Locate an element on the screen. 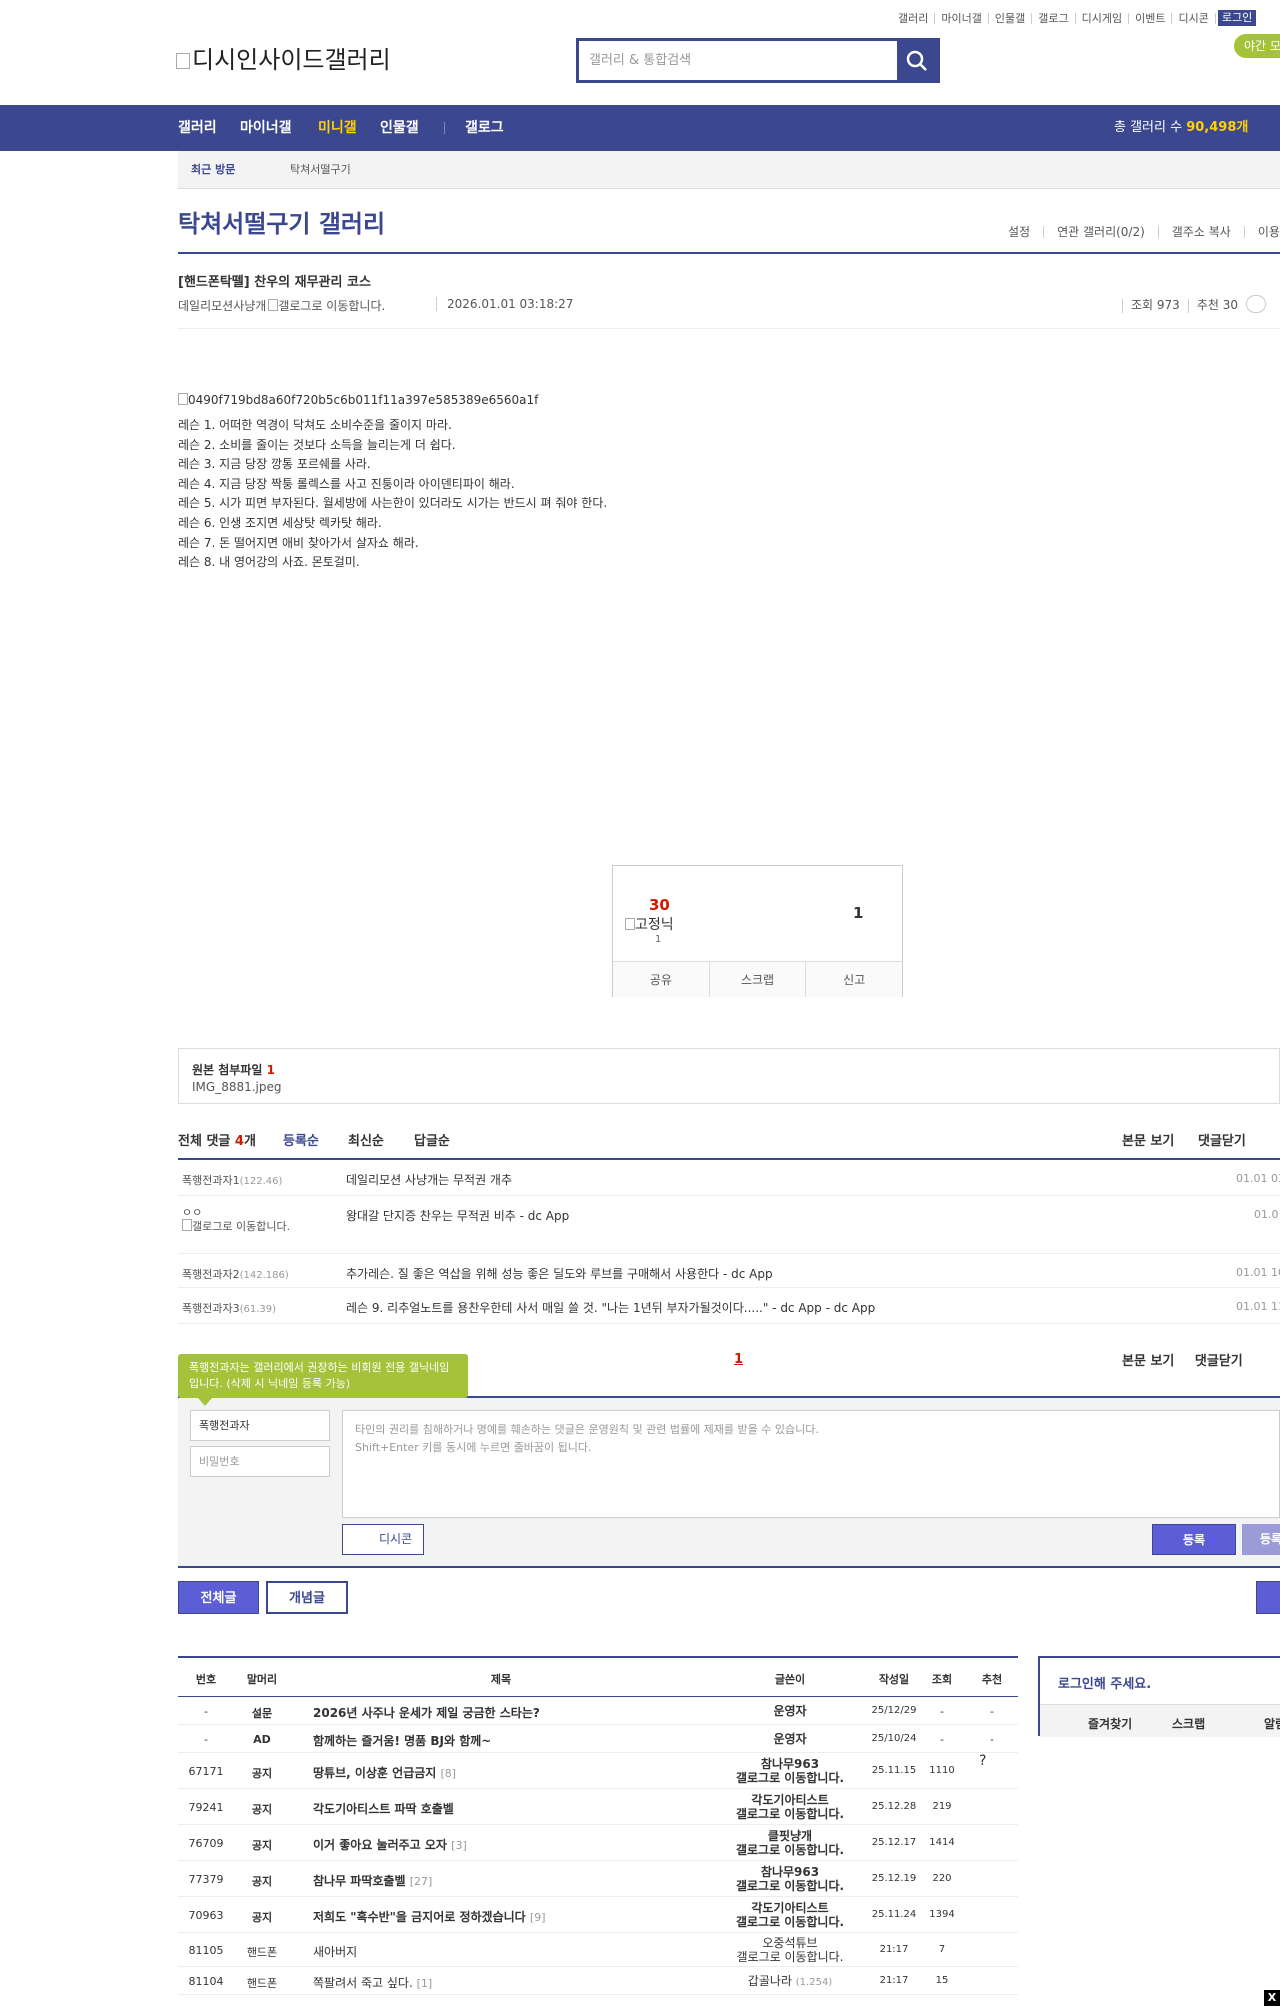  row-title: 각도기아티스트 파딱 호출벨 is located at coordinates (383, 1808).